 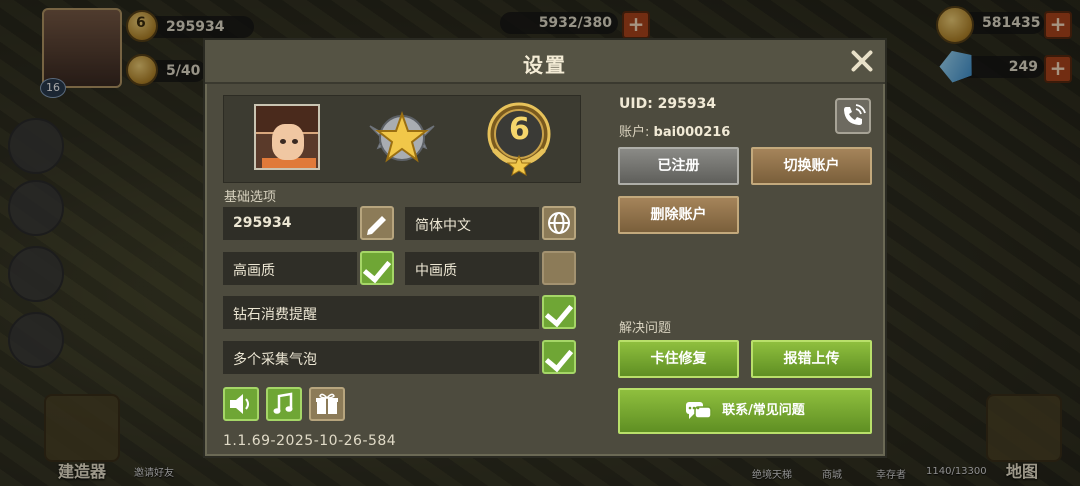 I want to click on diamond-reminder-checkbox, so click(x=559, y=312).